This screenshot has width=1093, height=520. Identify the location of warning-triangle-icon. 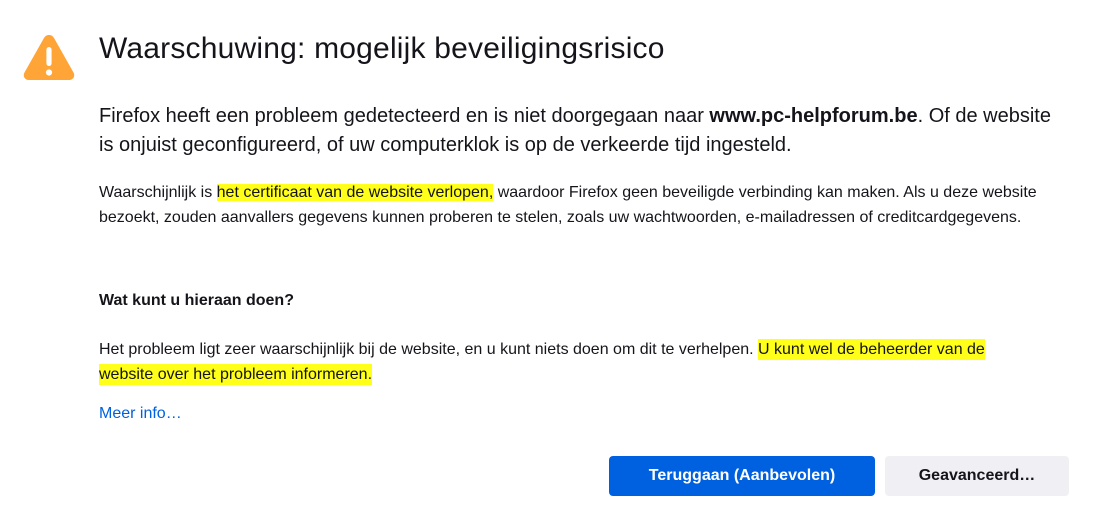
(49, 57).